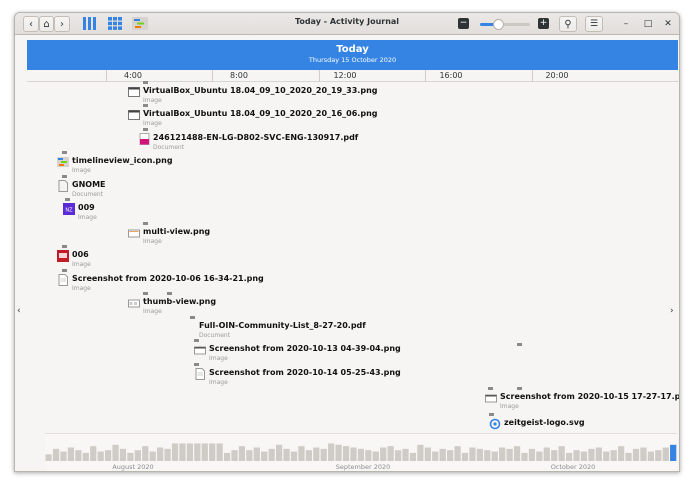  Describe the element at coordinates (498, 24) in the screenshot. I see `zoom-slider-handle` at that location.